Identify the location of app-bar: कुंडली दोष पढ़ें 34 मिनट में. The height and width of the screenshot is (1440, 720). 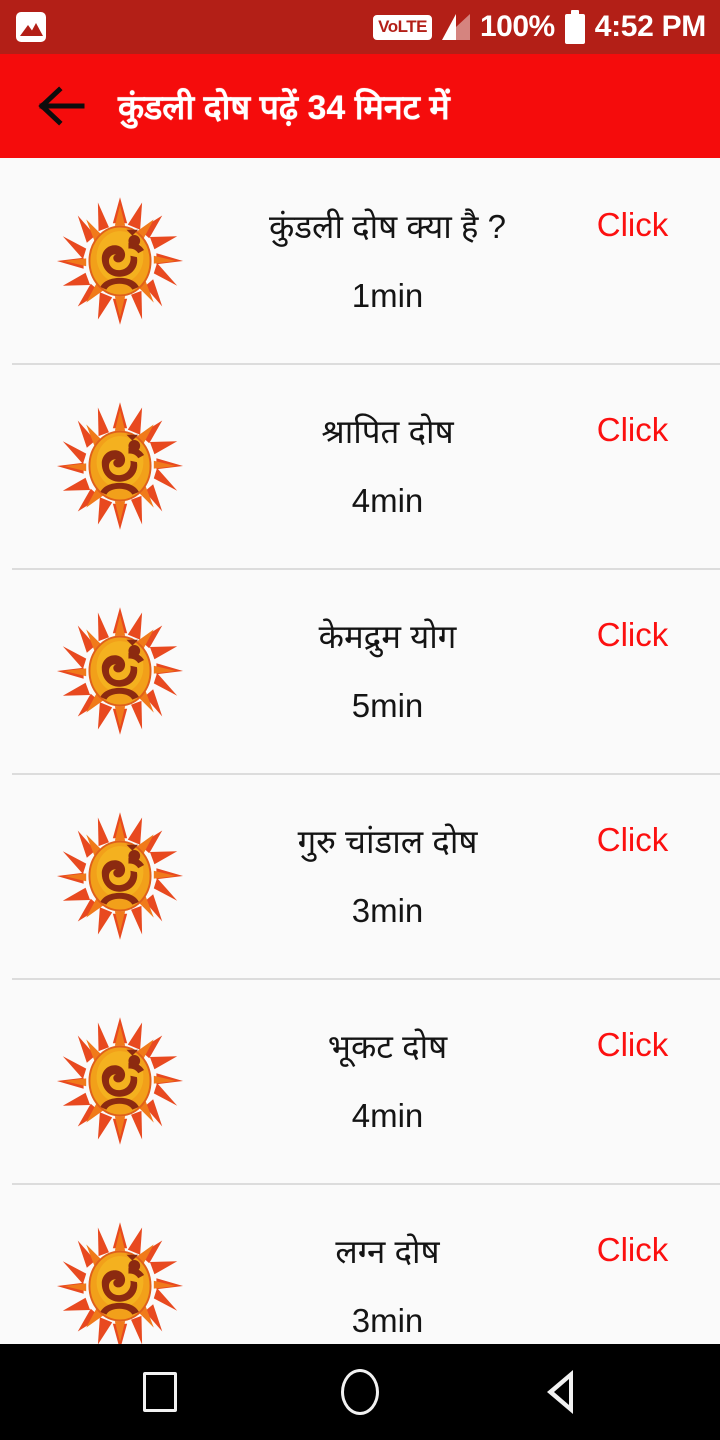
(360, 106).